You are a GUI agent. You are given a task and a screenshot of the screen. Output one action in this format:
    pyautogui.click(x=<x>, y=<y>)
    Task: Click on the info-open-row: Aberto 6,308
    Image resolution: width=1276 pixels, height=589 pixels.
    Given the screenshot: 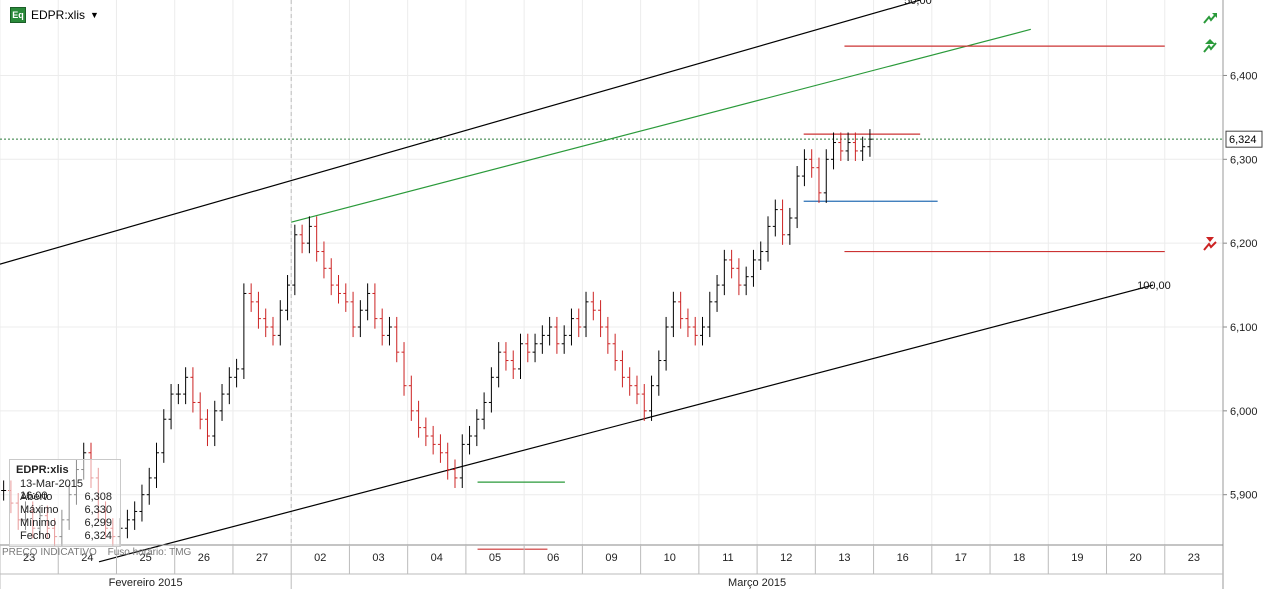 What is the action you would take?
    pyautogui.click(x=66, y=497)
    